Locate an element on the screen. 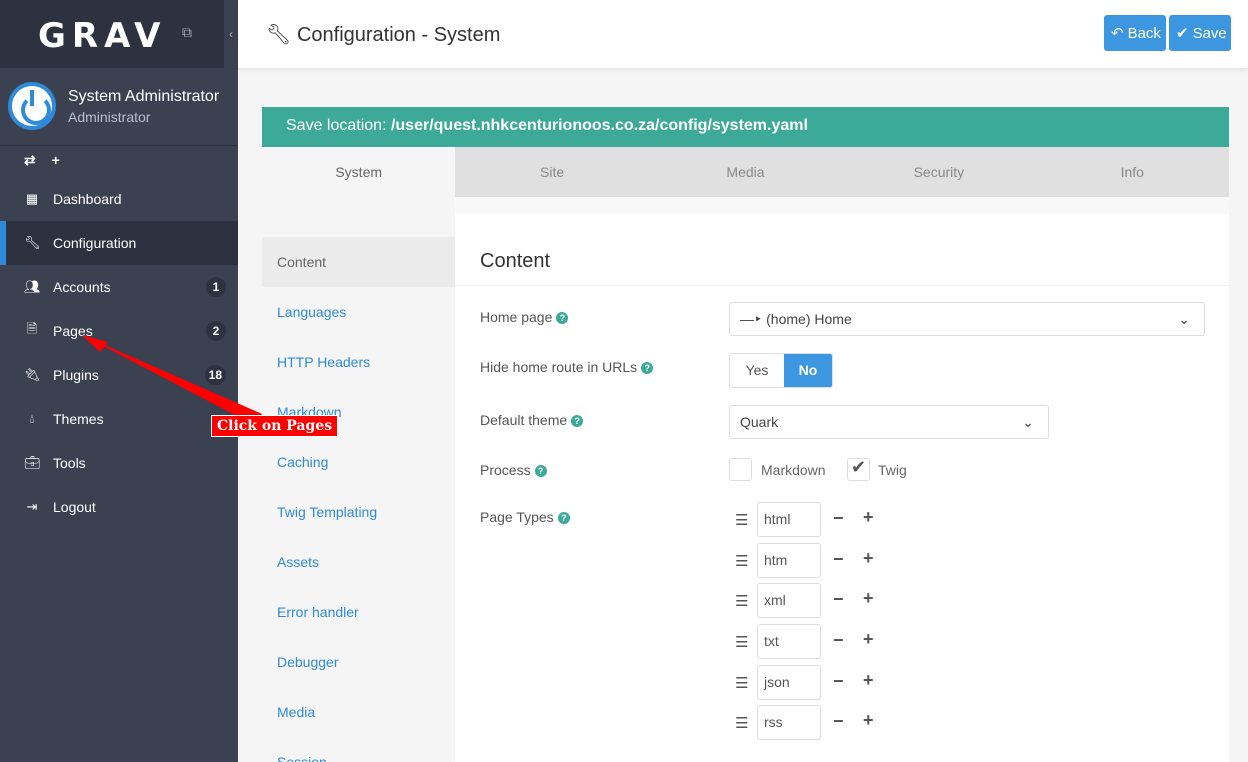 The image size is (1248, 762). toggle-yes: Yes is located at coordinates (757, 370).